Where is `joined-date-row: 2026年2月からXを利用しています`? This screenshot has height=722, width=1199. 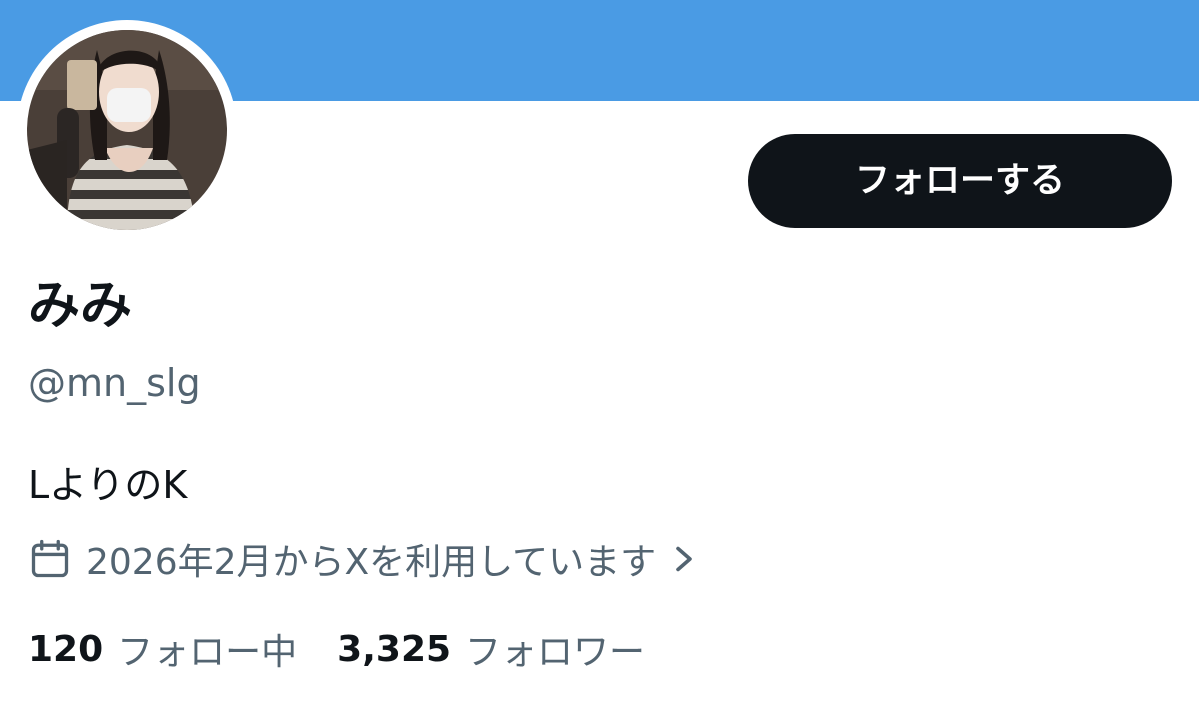
joined-date-row: 2026年2月からXを利用しています is located at coordinates (363, 559).